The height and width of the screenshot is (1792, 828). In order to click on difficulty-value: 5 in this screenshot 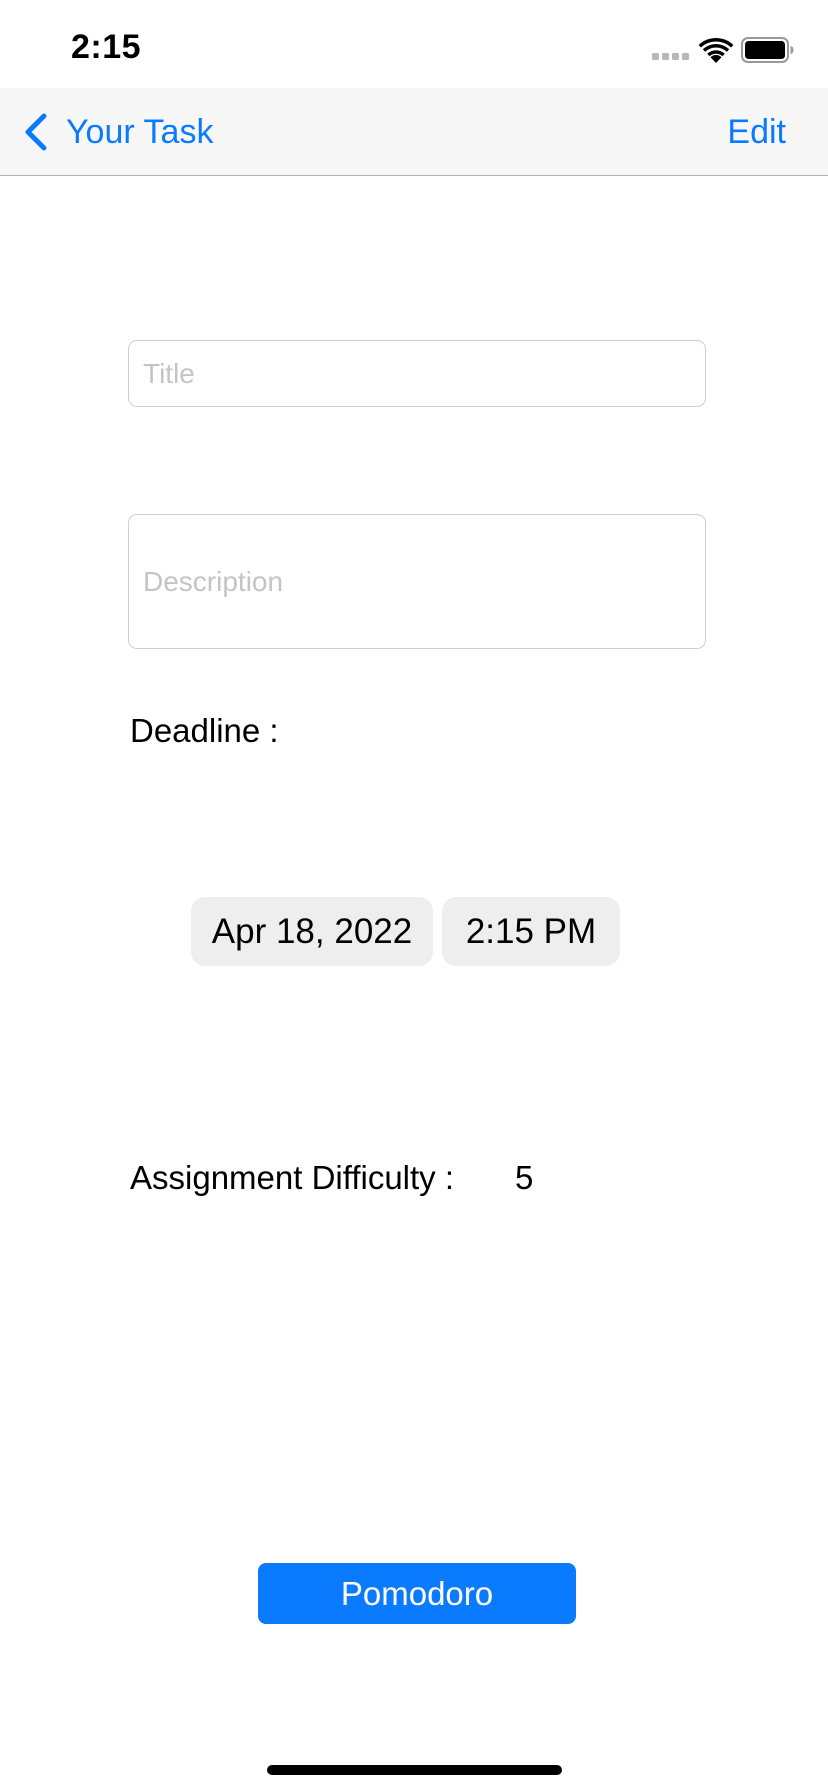, I will do `click(524, 1177)`.